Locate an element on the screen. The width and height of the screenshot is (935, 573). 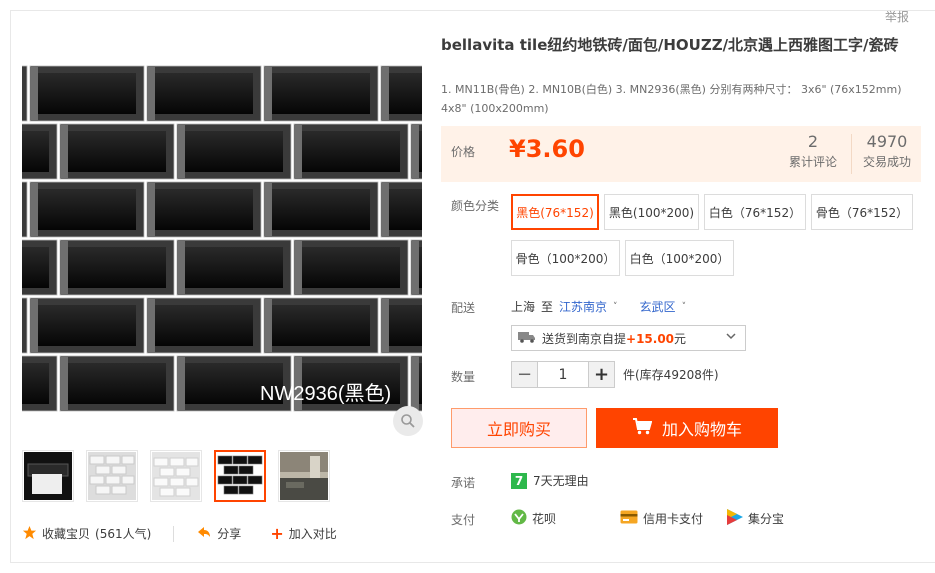
share-button: 分享 is located at coordinates (218, 533).